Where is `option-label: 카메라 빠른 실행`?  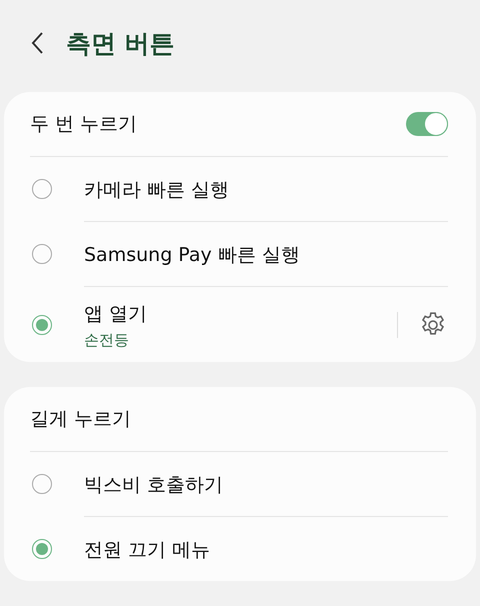 option-label: 카메라 빠른 실행 is located at coordinates (266, 190).